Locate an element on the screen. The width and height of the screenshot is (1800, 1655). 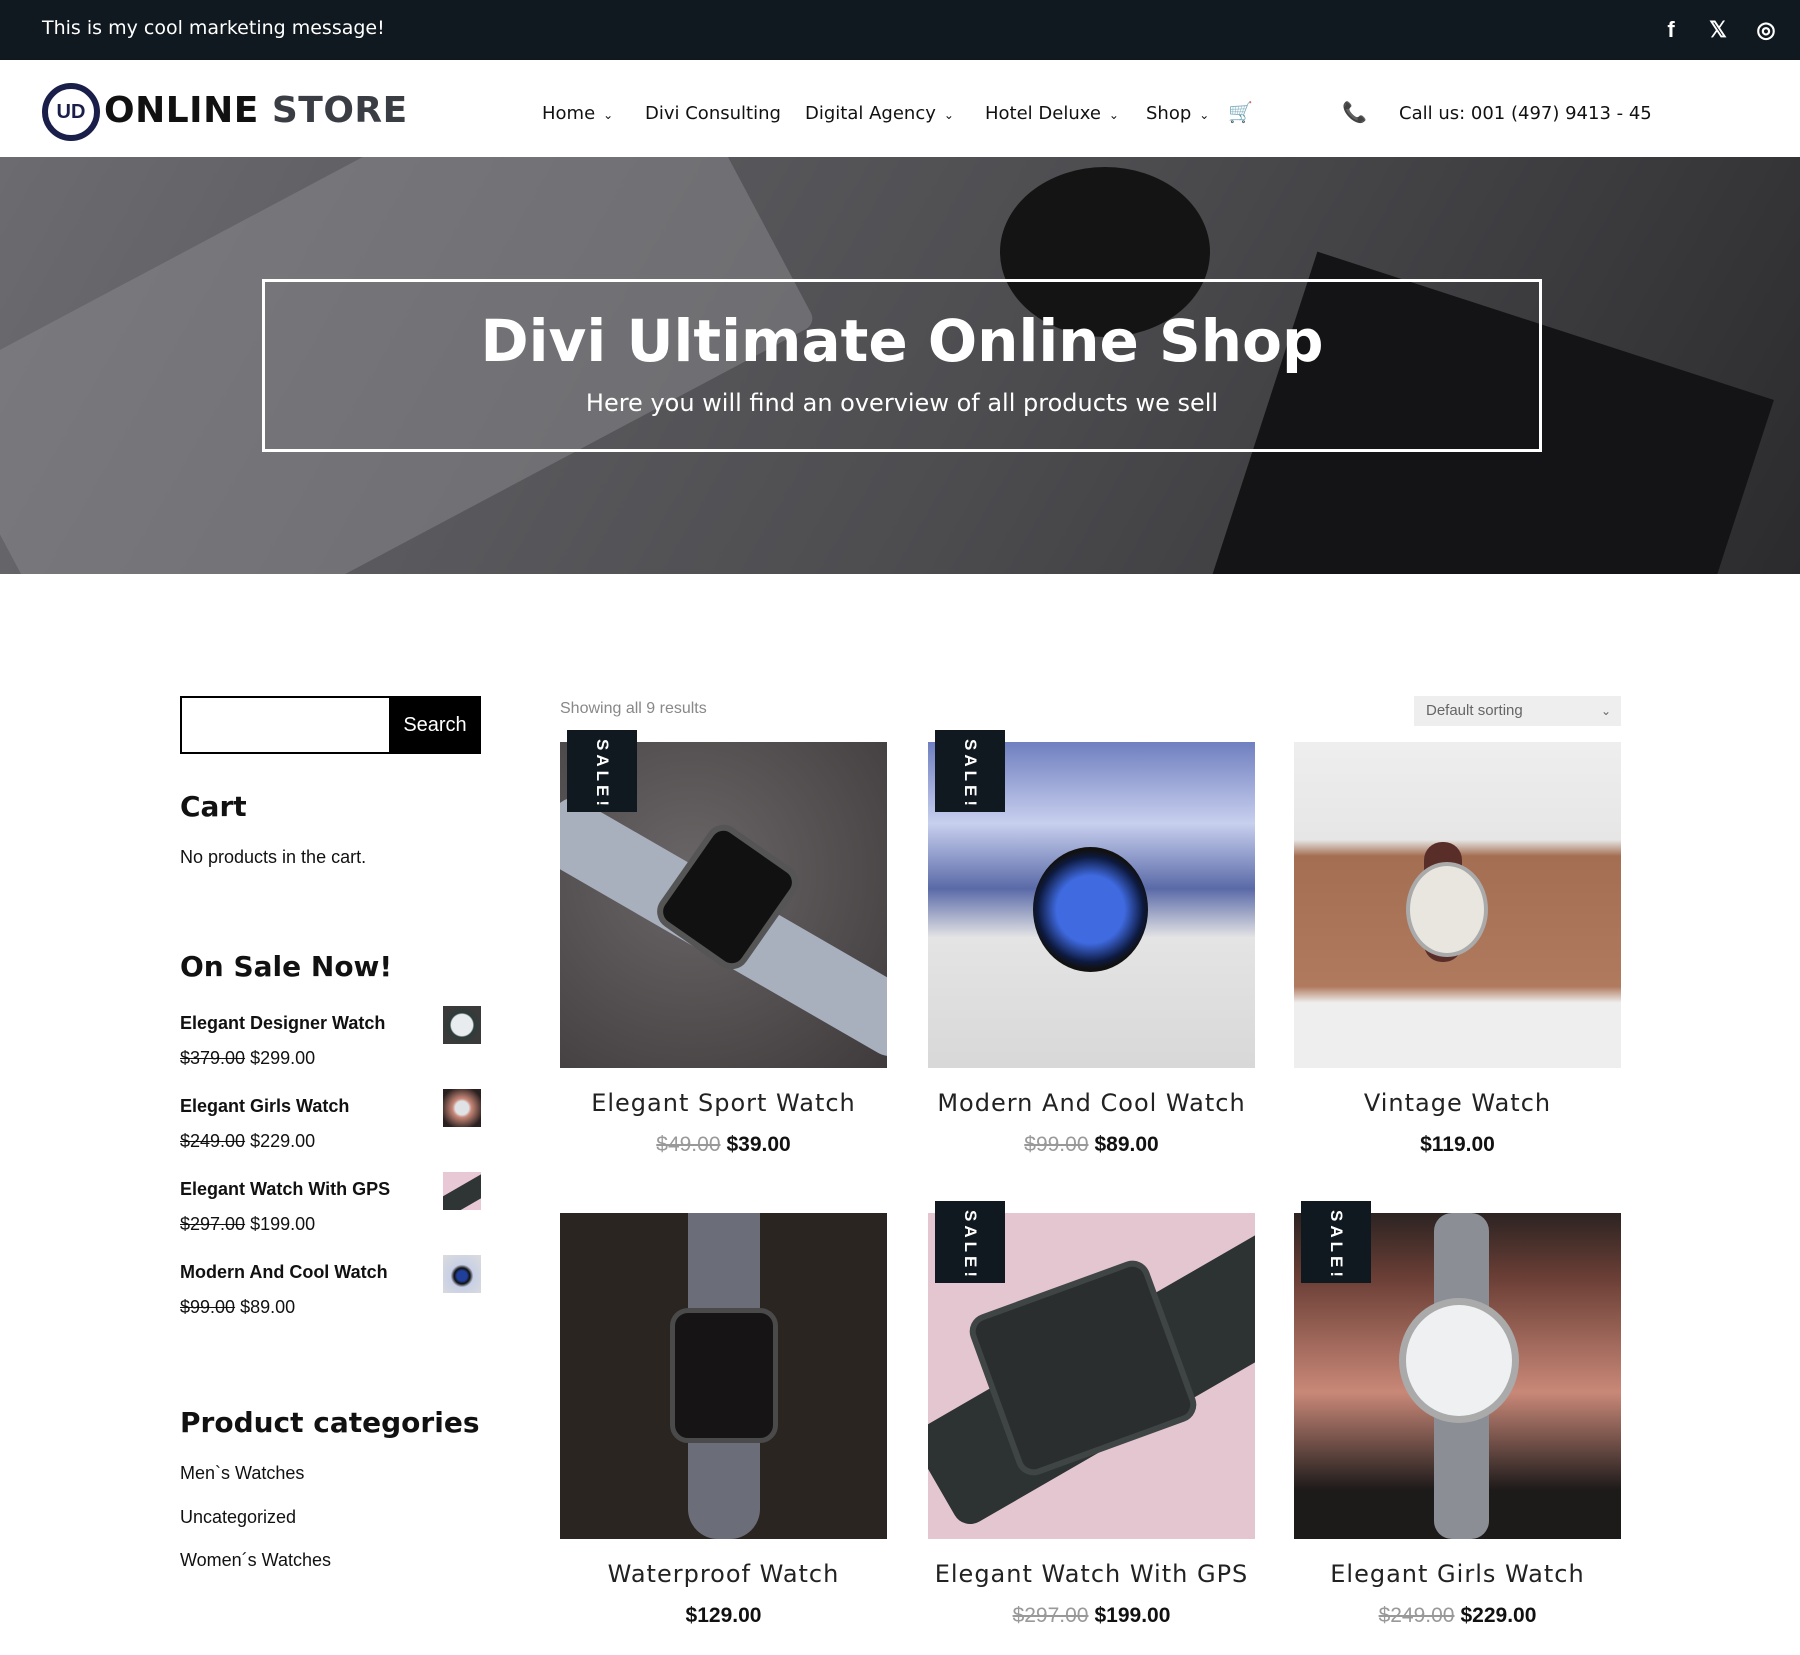
old-price: $379.00 is located at coordinates (213, 1058).